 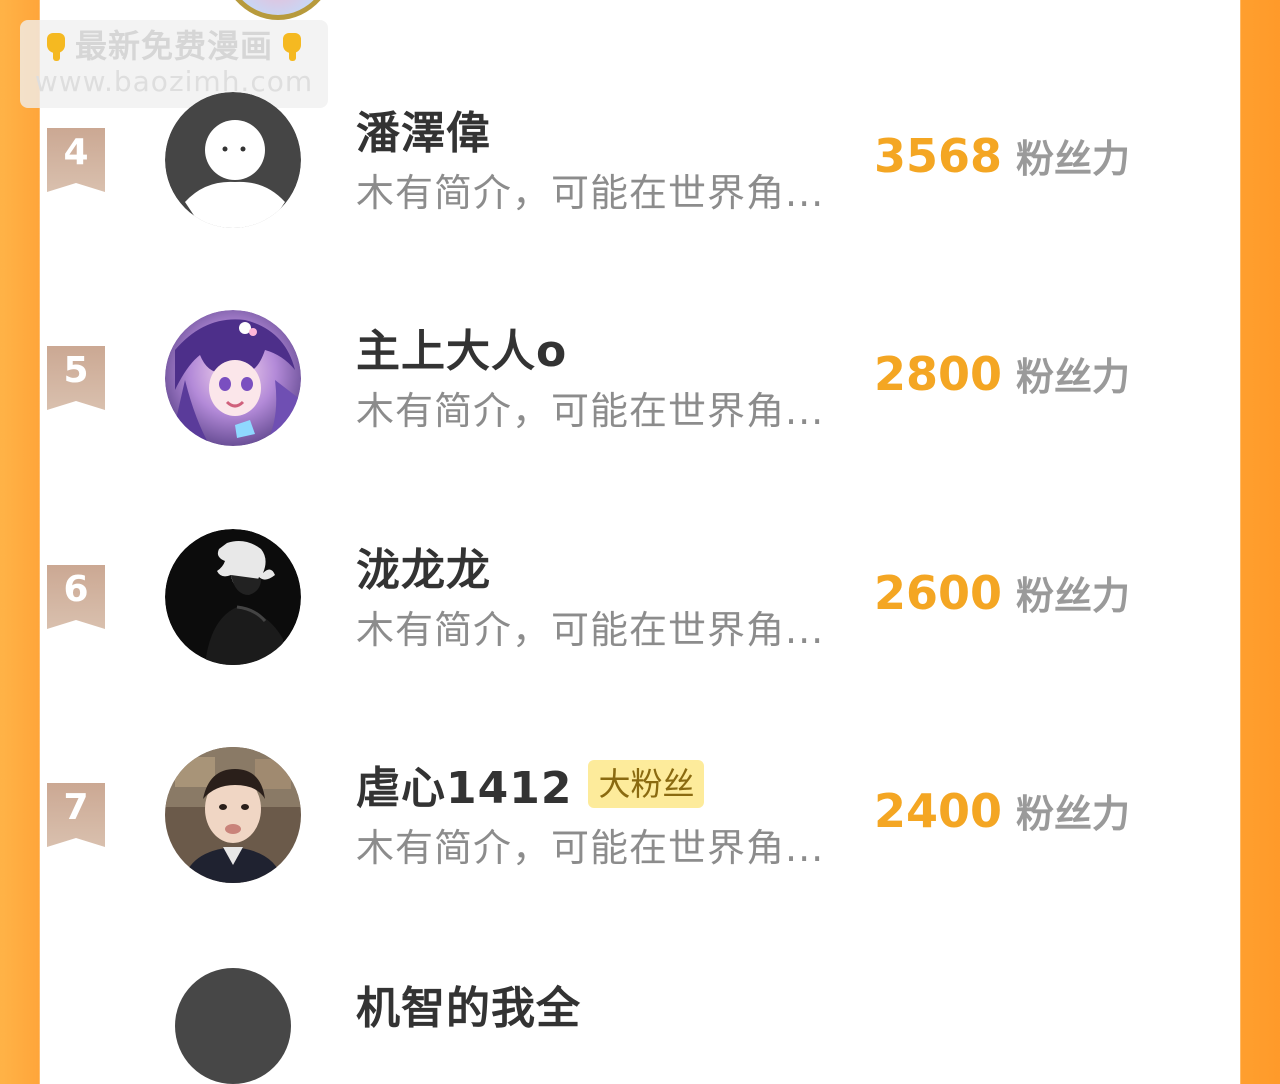 What do you see at coordinates (937, 374) in the screenshot?
I see `fan-power-value: 2800` at bounding box center [937, 374].